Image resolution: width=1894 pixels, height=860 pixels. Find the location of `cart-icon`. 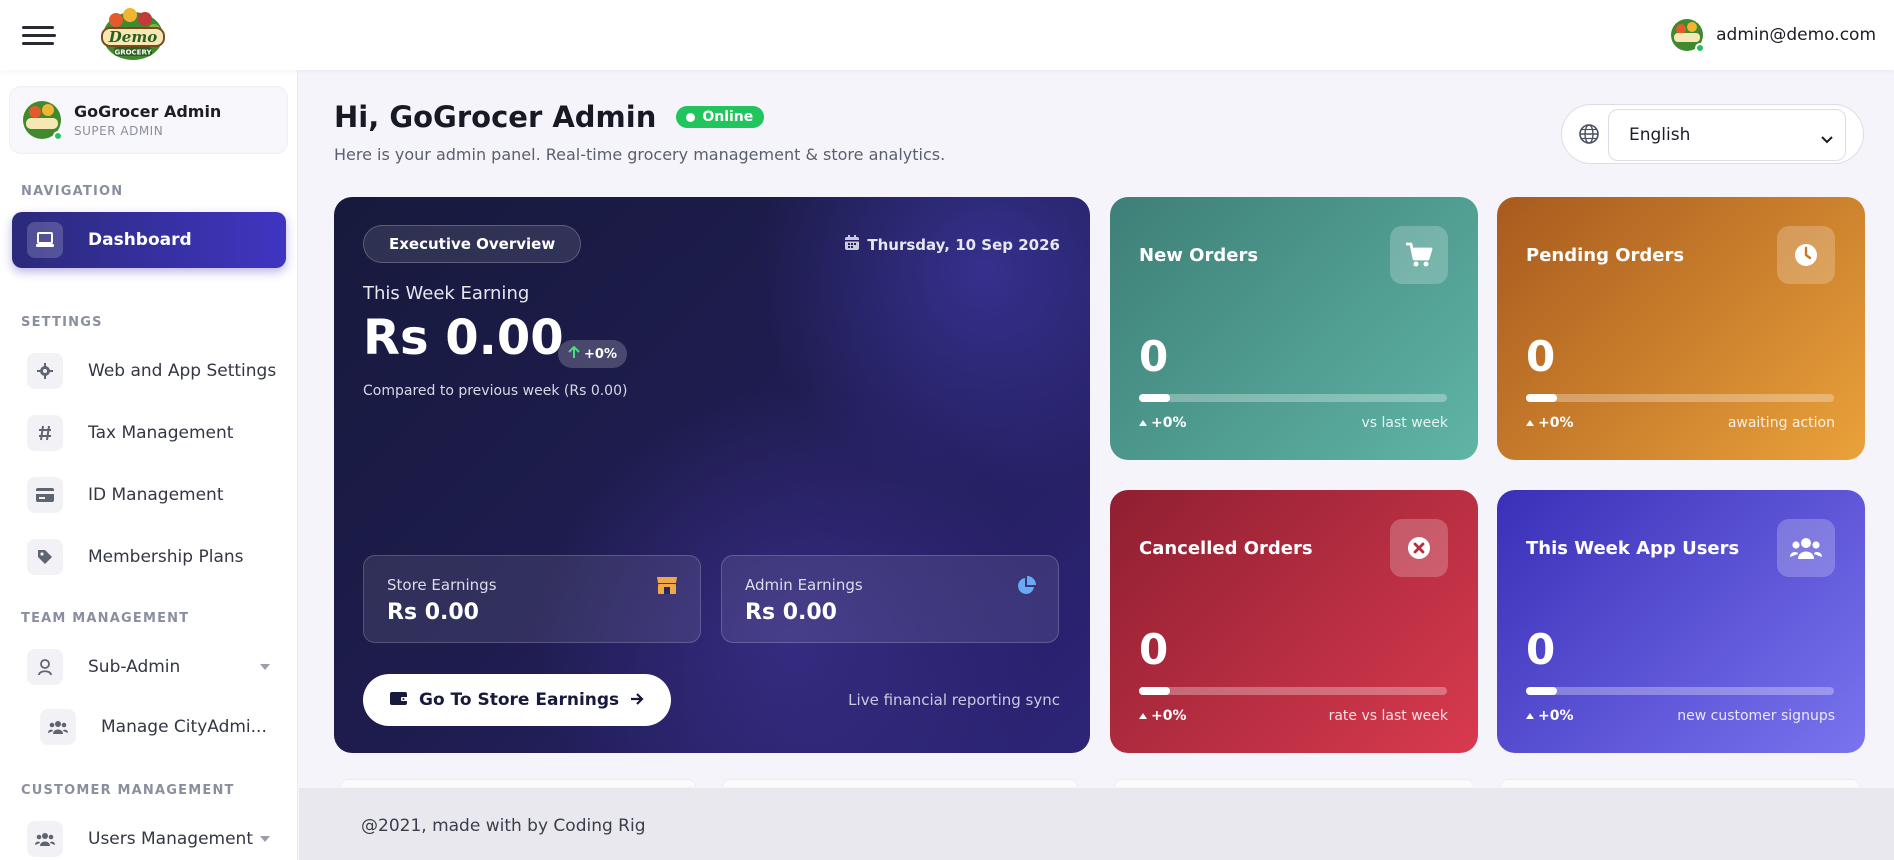

cart-icon is located at coordinates (1419, 255).